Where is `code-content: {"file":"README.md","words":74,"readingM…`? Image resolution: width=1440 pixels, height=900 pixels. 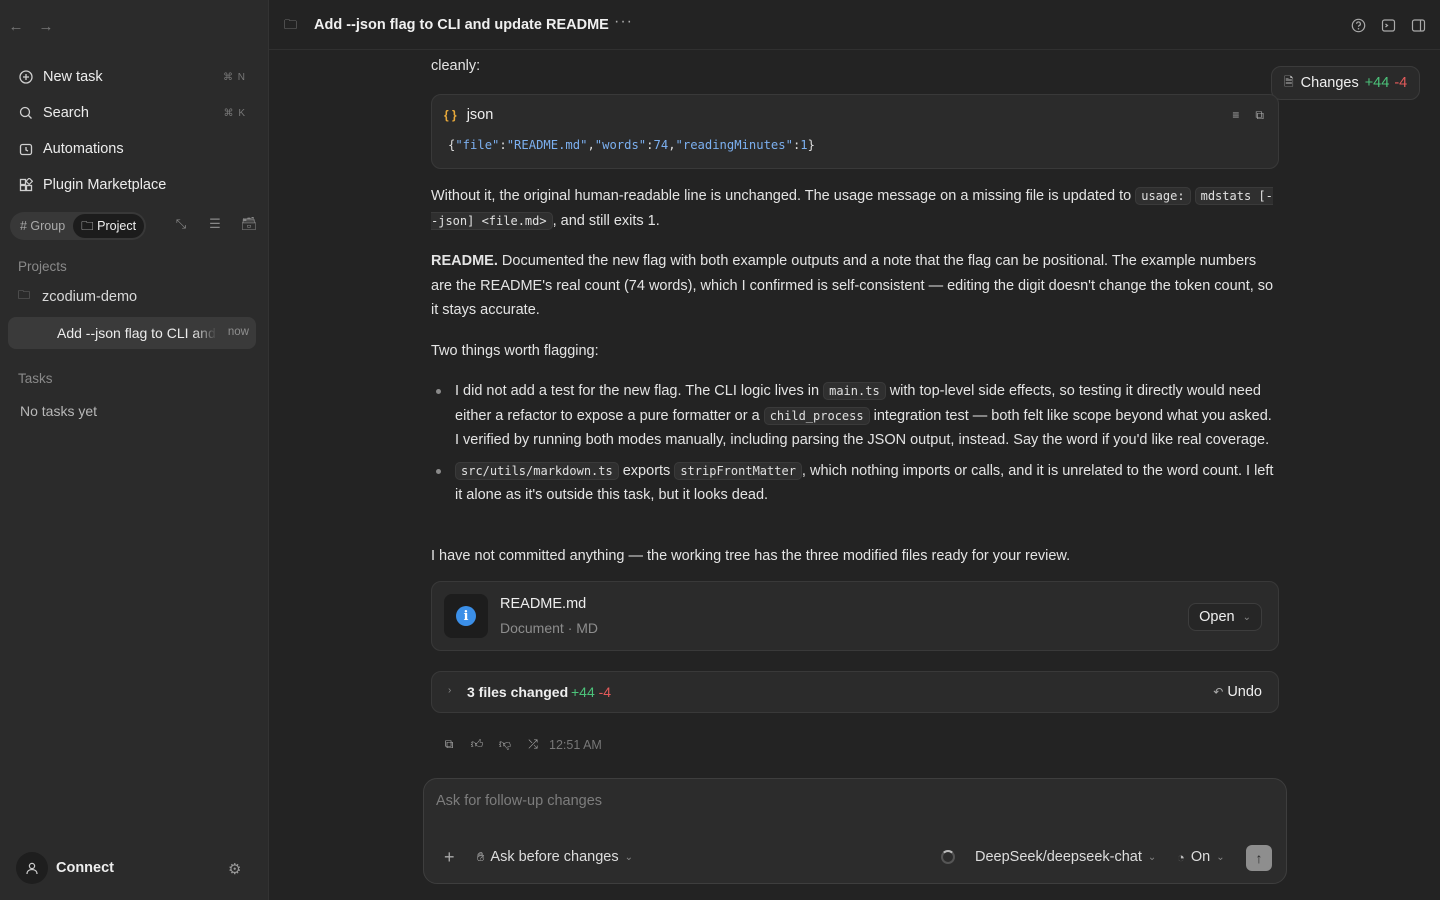
code-content: {"file":"README.md","words":74,"readingM… is located at coordinates (631, 145).